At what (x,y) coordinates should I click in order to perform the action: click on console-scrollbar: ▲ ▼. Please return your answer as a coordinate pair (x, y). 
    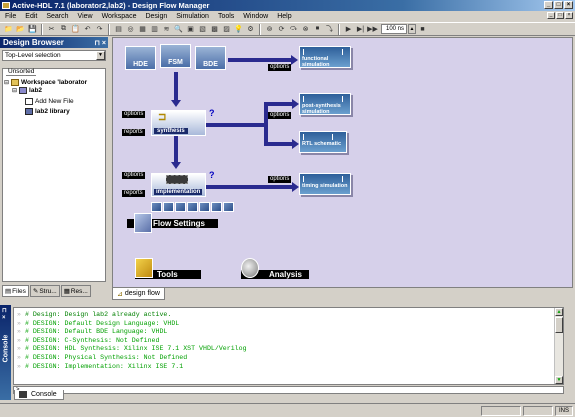
    Looking at the image, I should click on (558, 346).